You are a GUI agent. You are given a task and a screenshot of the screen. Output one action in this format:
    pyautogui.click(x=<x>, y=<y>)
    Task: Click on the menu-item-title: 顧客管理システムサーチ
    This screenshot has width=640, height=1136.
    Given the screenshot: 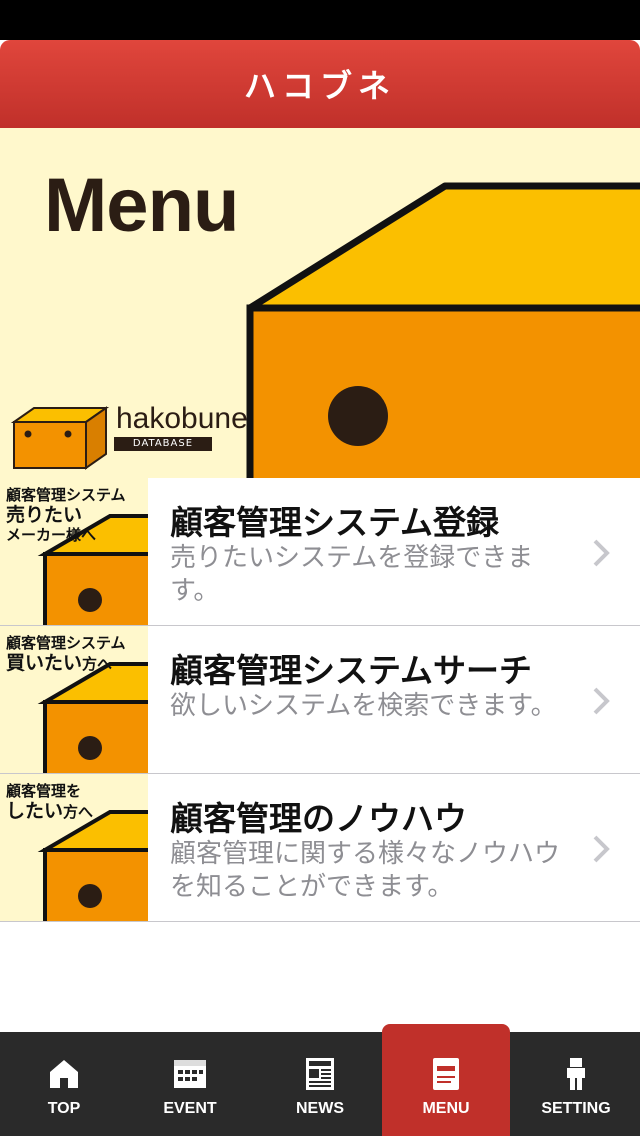 What is the action you would take?
    pyautogui.click(x=351, y=670)
    